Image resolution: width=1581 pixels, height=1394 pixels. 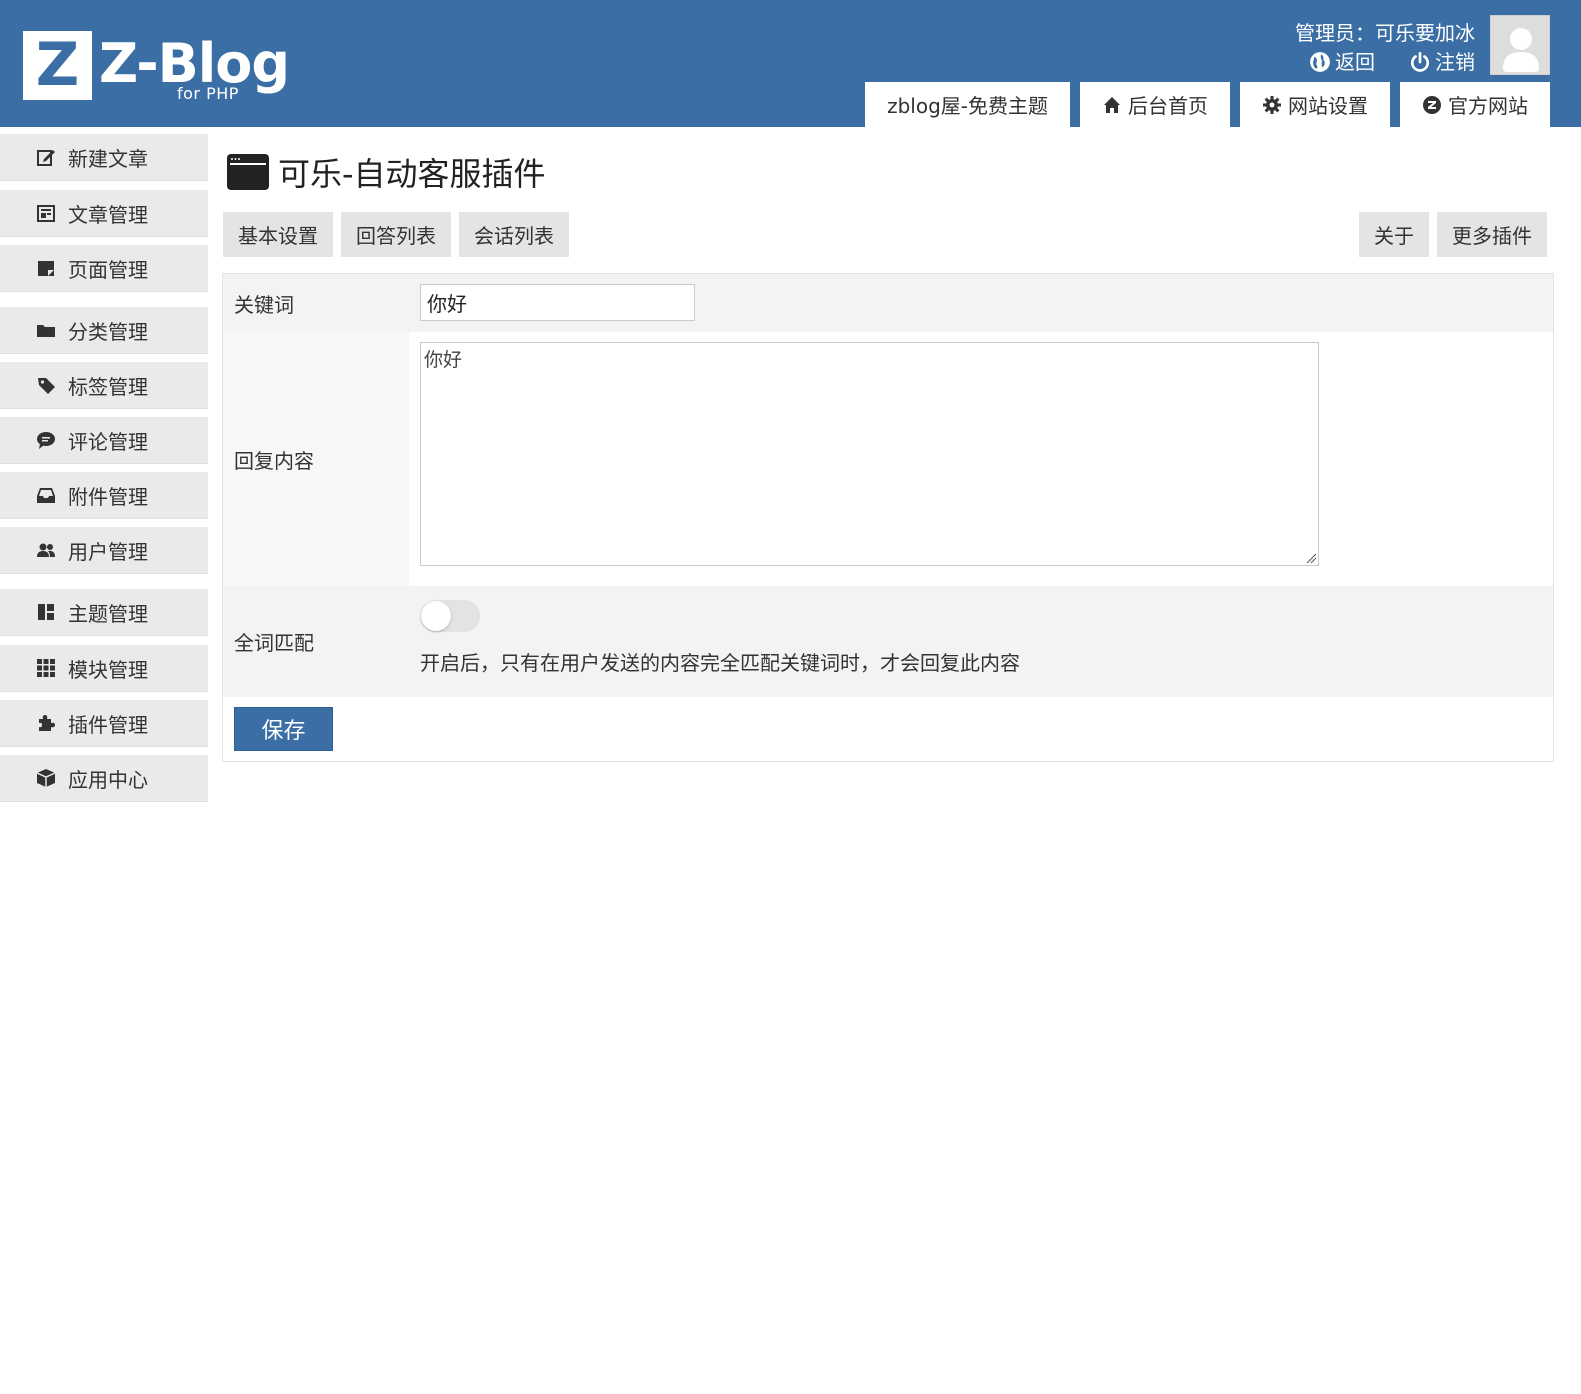 I want to click on box-icon, so click(x=46, y=778).